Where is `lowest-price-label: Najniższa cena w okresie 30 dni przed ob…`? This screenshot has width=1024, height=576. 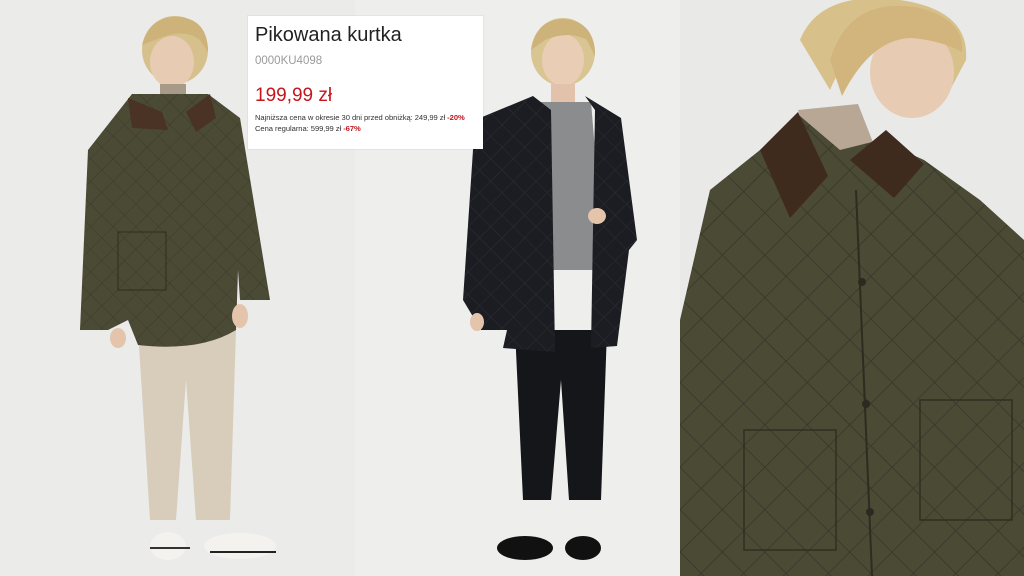 lowest-price-label: Najniższa cena w okresie 30 dni przed ob… is located at coordinates (350, 117).